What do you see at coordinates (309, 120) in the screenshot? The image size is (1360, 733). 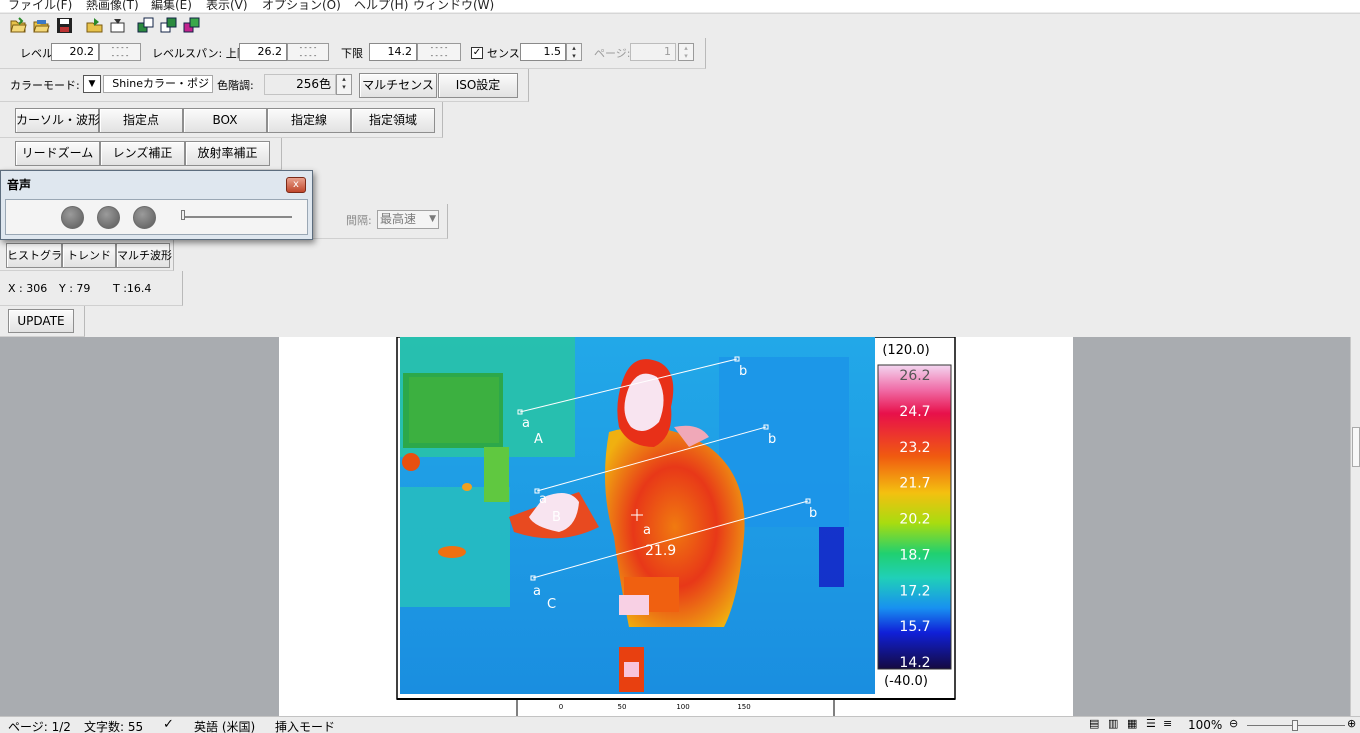 I see `line-button: 指定線` at bounding box center [309, 120].